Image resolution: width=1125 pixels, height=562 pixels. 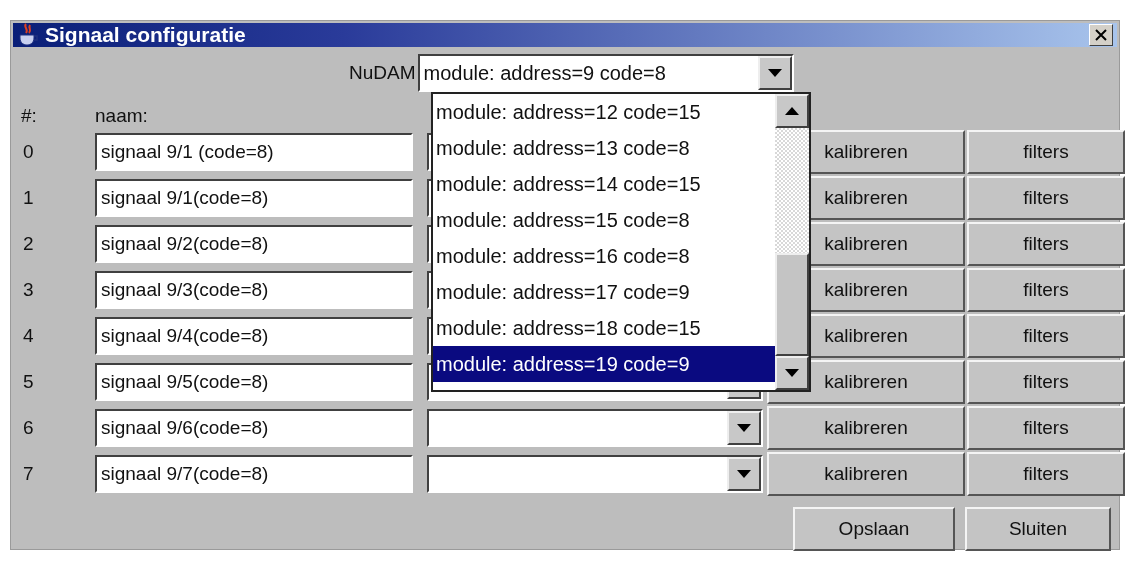 What do you see at coordinates (874, 529) in the screenshot?
I see `save-button: Opslaan` at bounding box center [874, 529].